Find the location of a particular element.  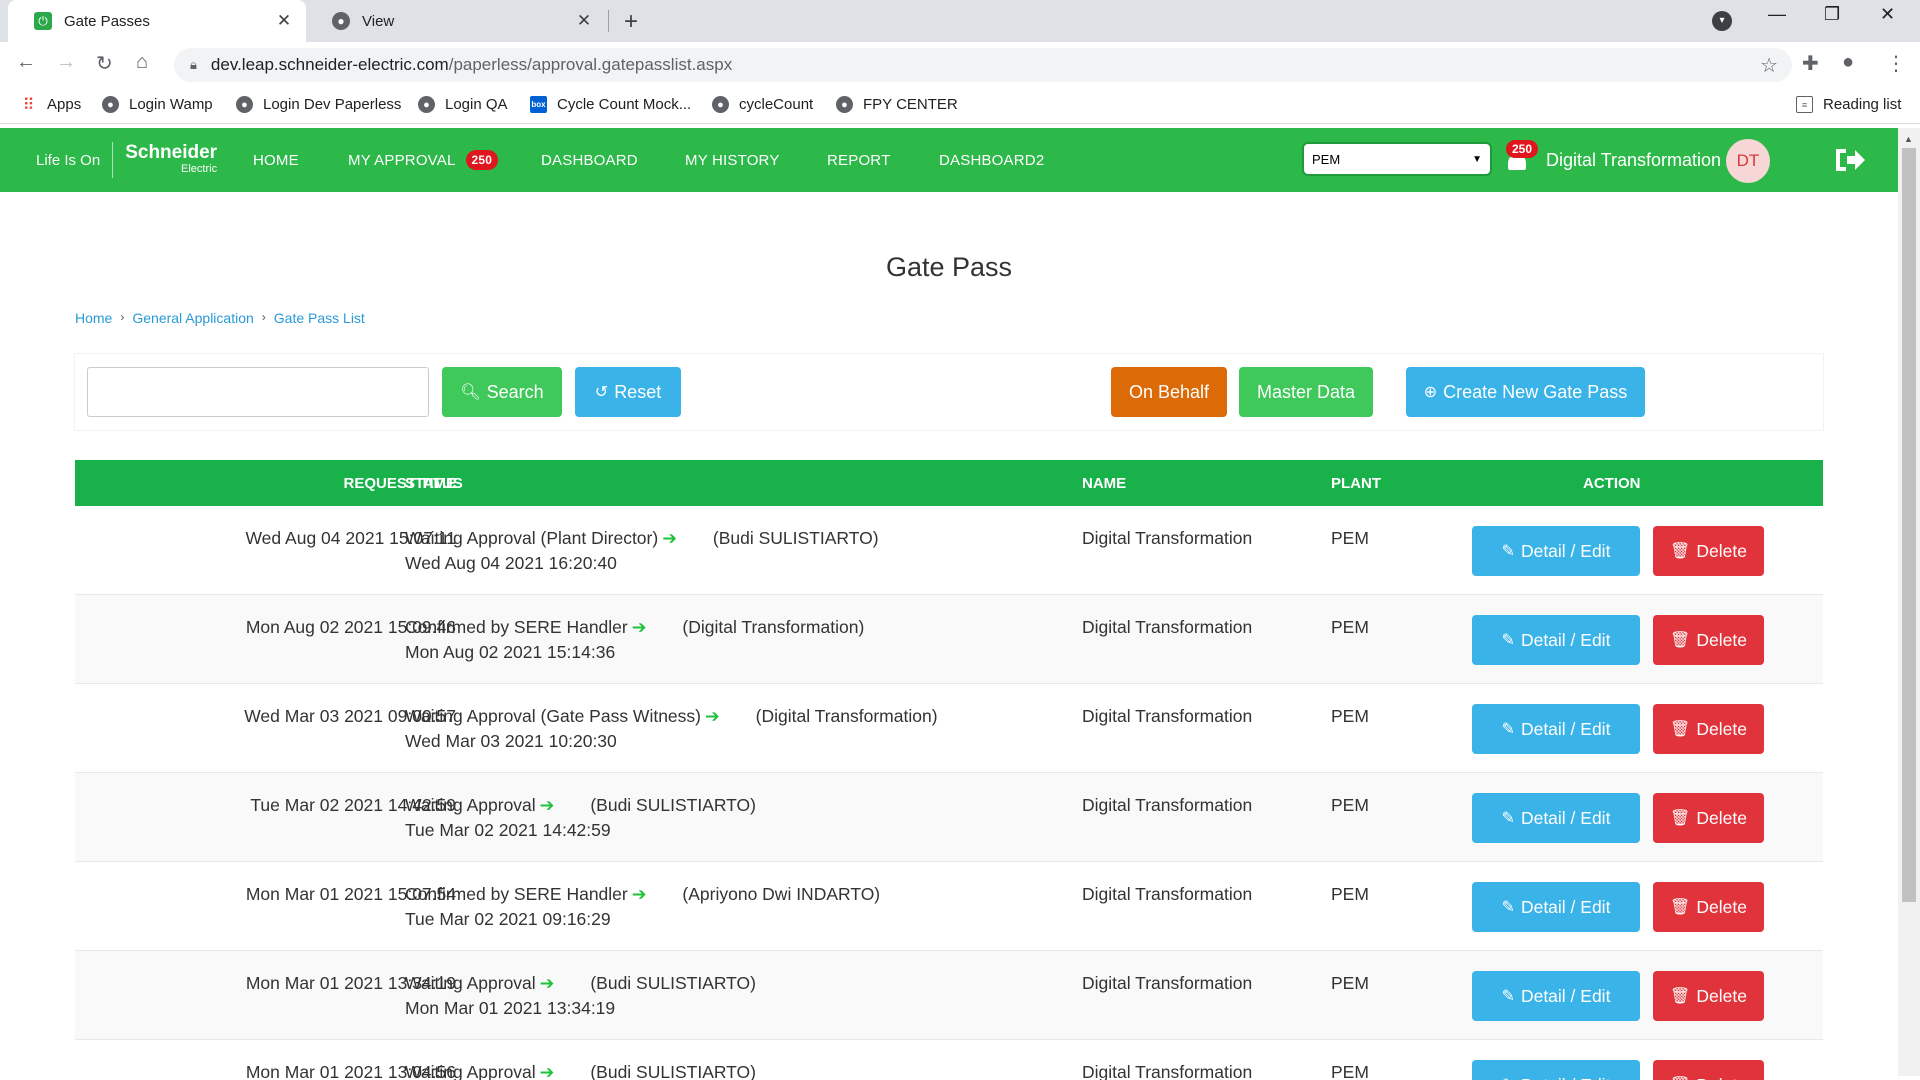

forward-icon: → is located at coordinates (66, 62).